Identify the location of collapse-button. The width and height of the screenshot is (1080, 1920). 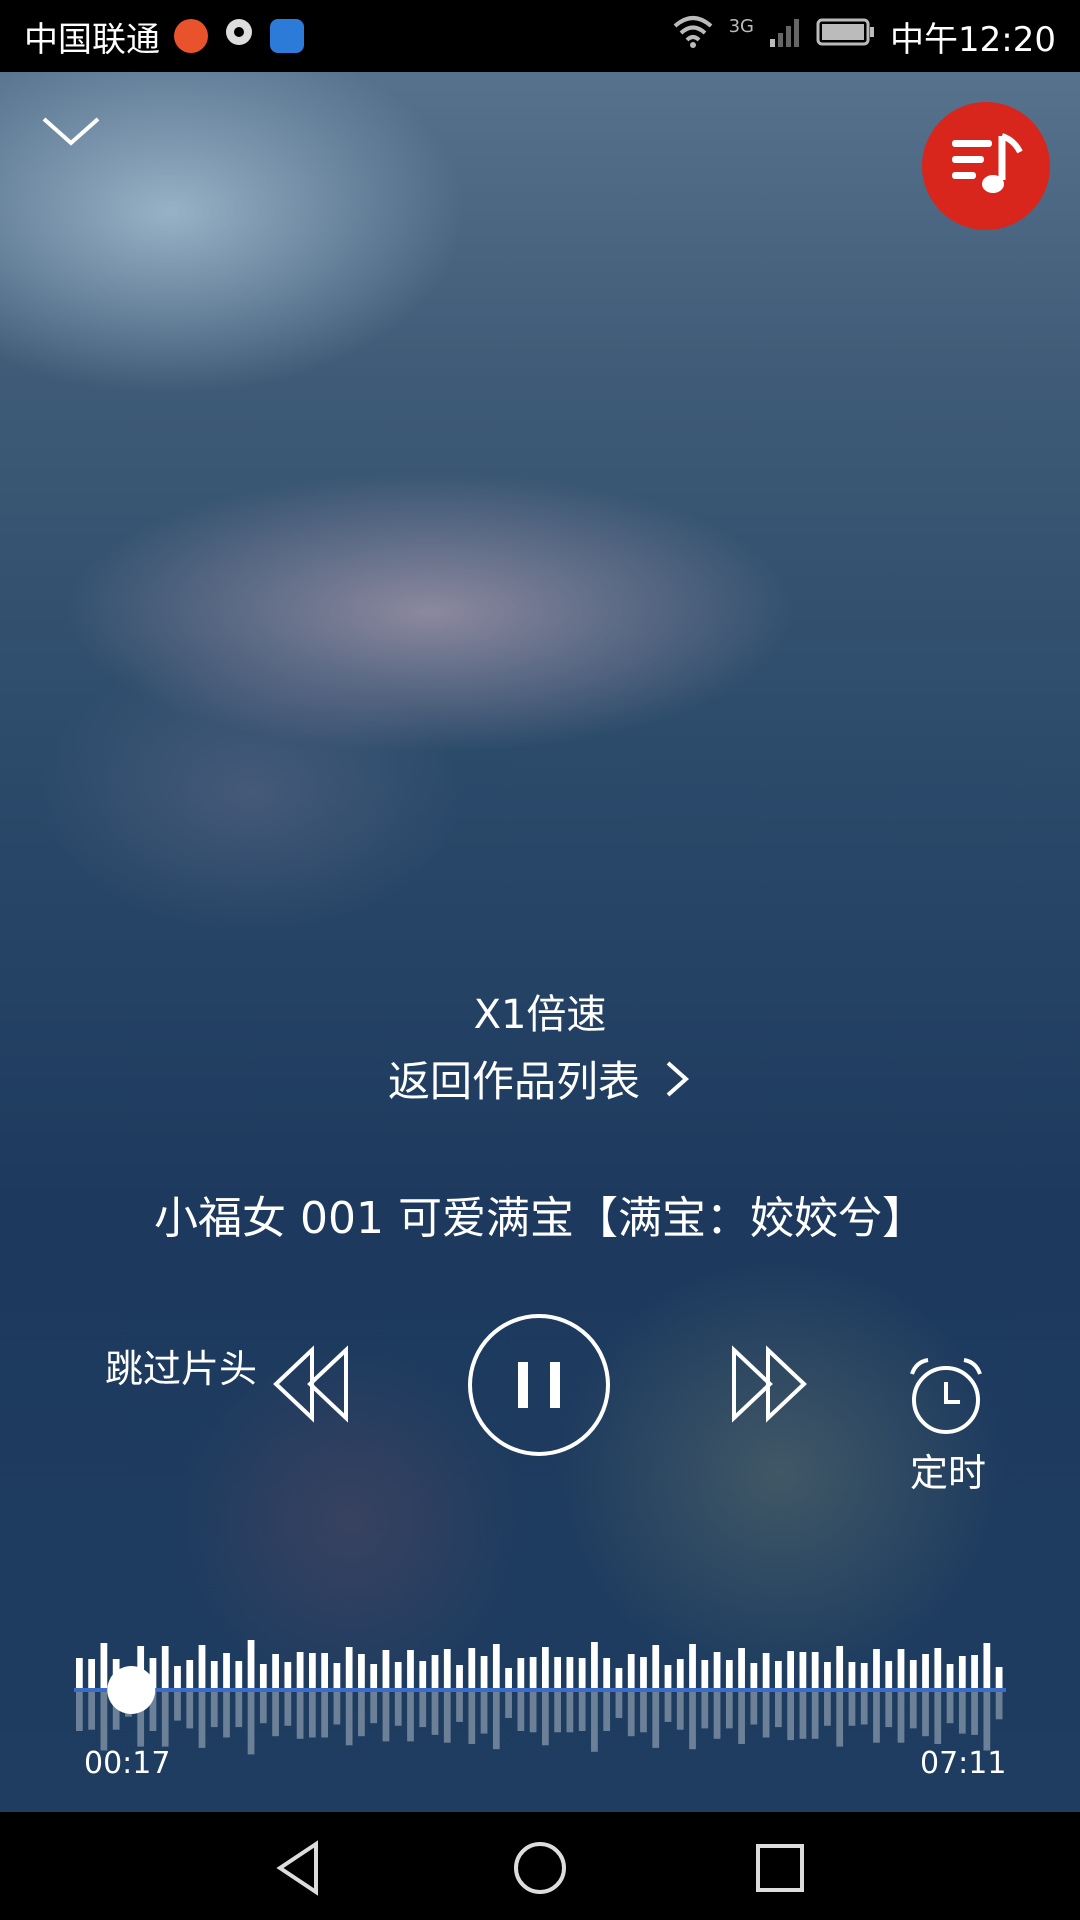
(71, 130).